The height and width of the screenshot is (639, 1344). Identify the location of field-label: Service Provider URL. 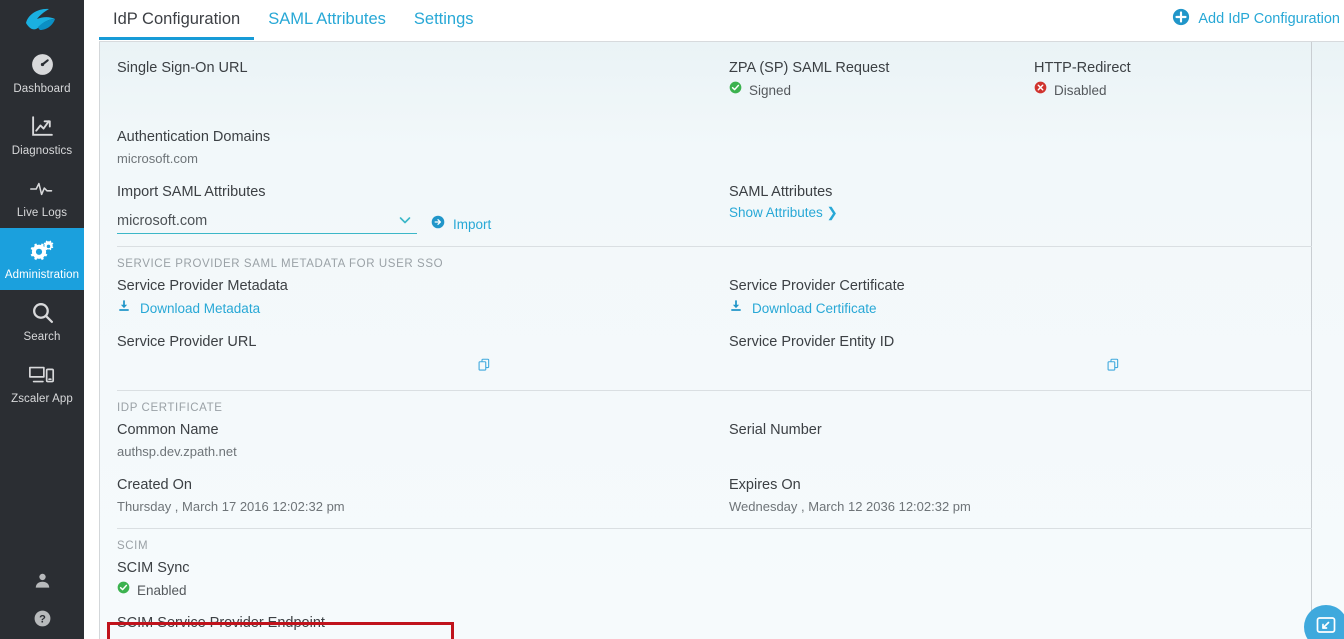
(187, 342).